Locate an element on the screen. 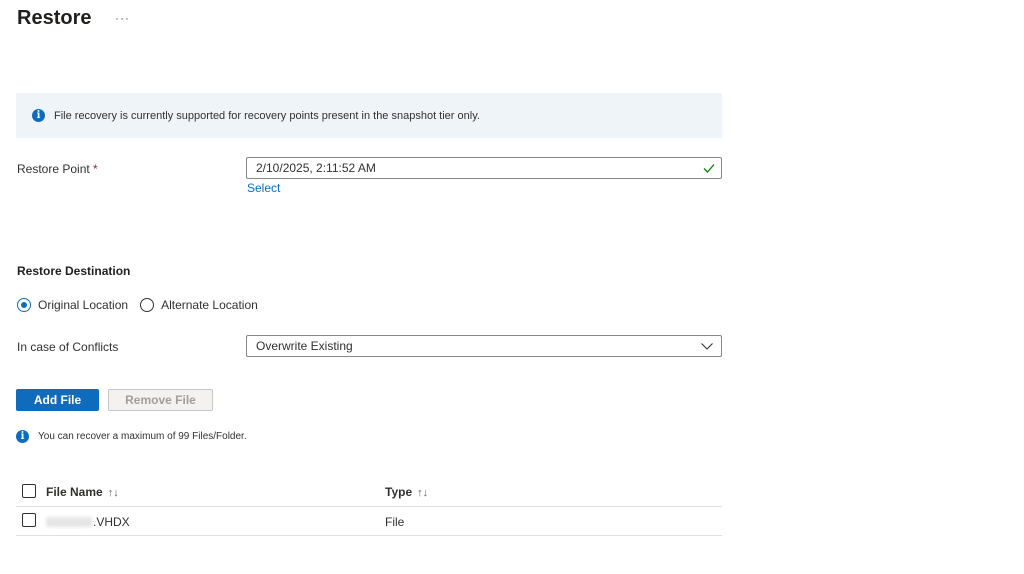 The image size is (1024, 574). more-icon: ··· is located at coordinates (122, 18).